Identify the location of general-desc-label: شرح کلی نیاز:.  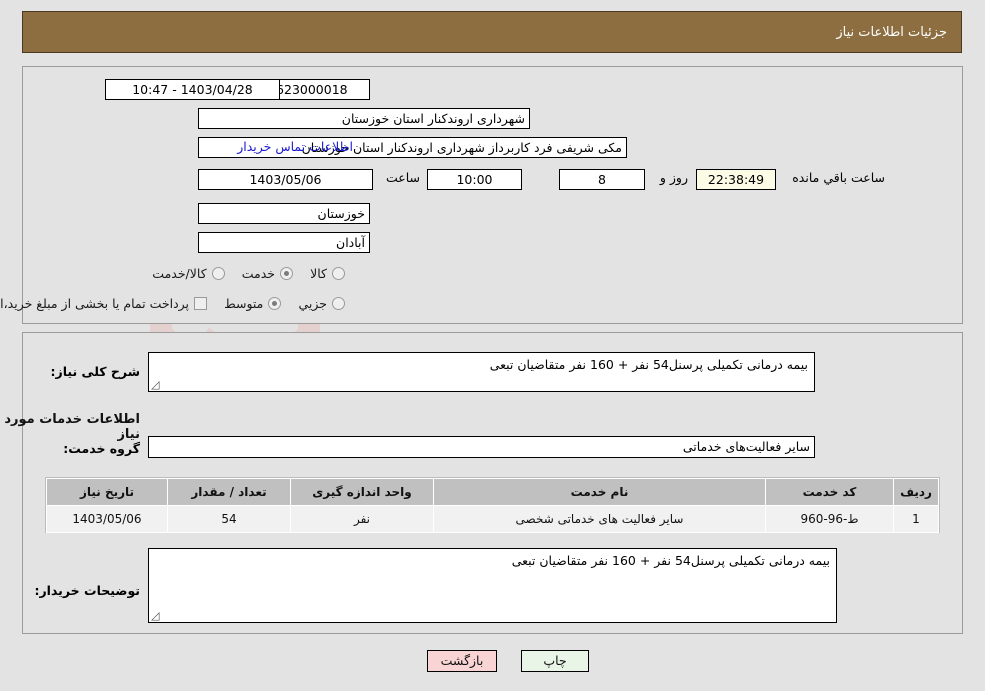
(95, 371).